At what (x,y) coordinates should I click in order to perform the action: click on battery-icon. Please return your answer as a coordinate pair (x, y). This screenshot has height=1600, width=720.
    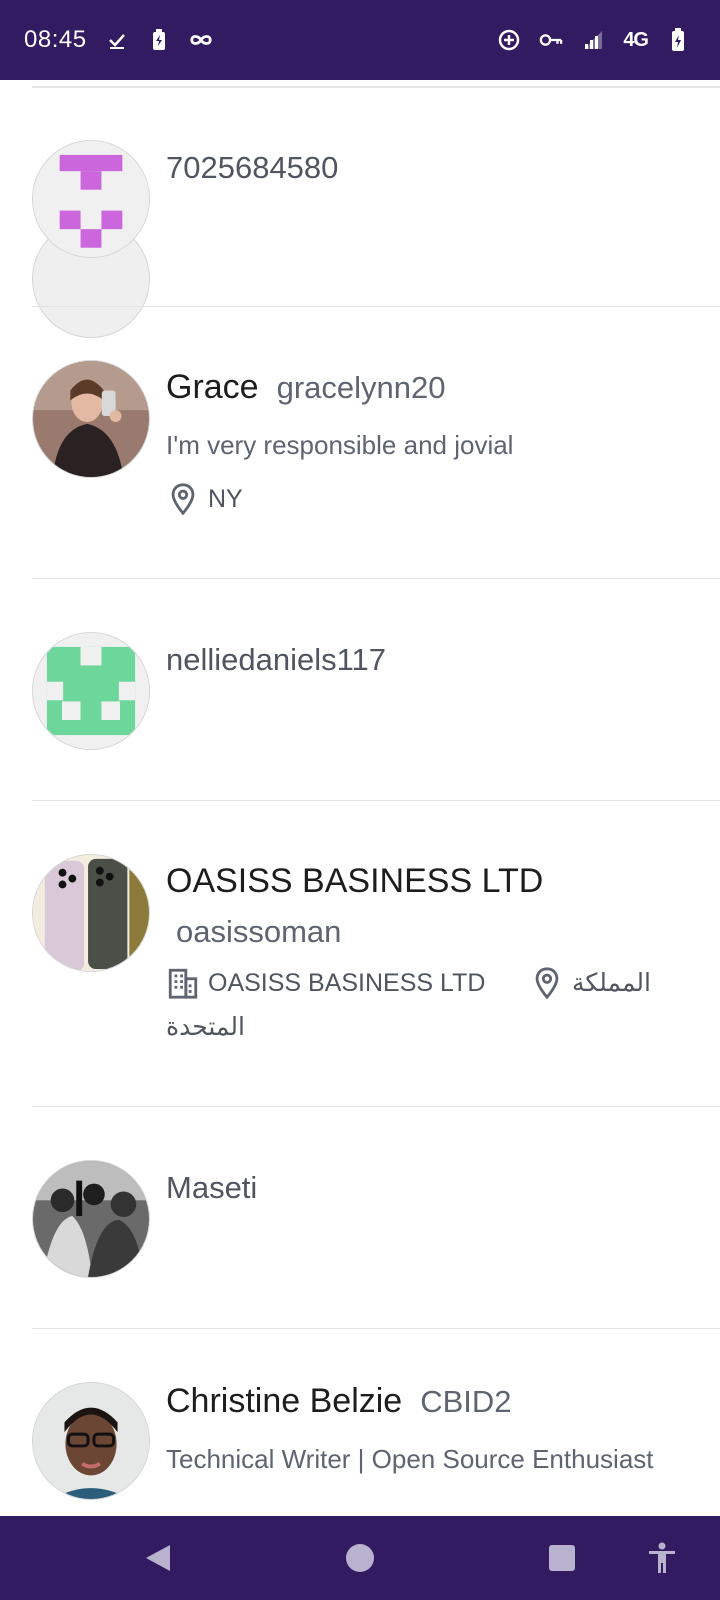
    Looking at the image, I should click on (678, 40).